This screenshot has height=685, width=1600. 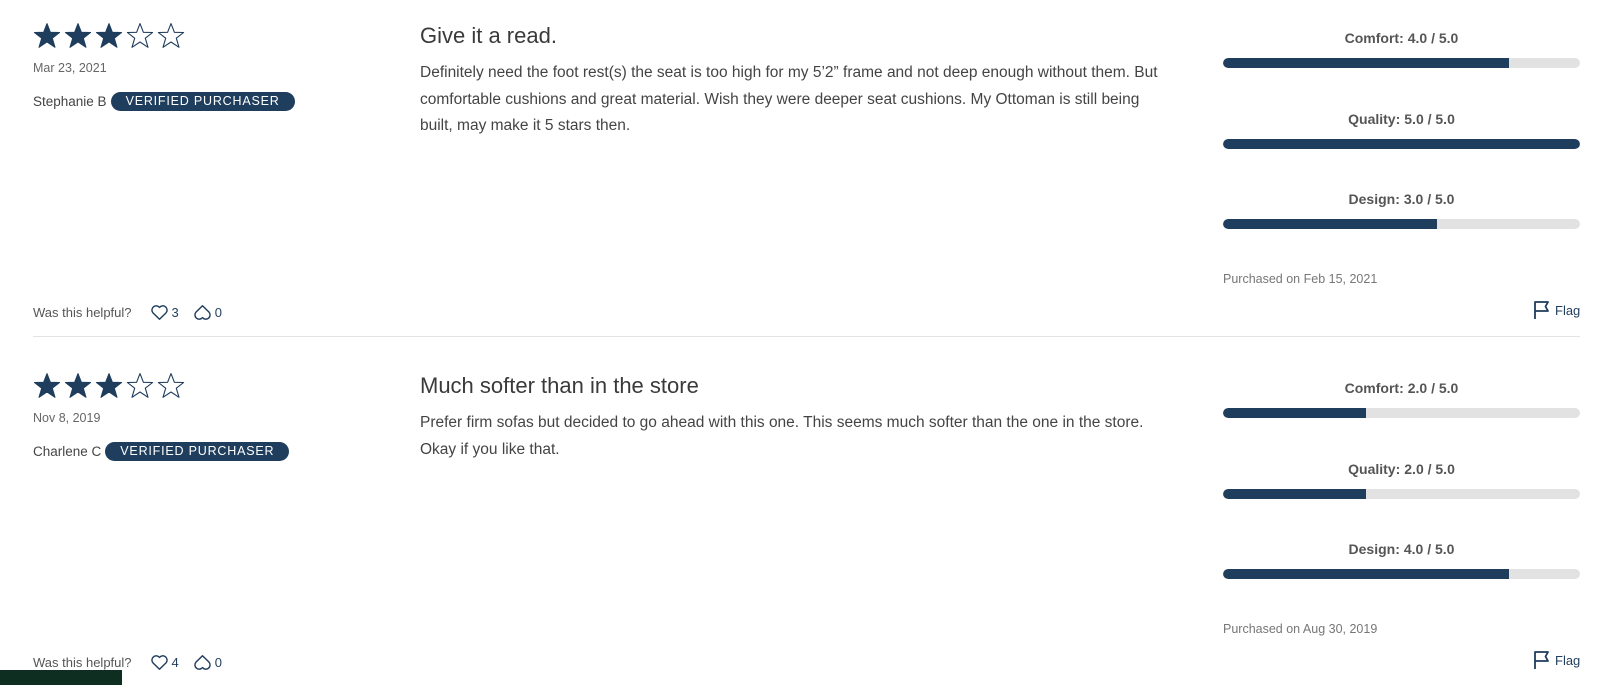 I want to click on reviewer-info: Charlene C VERIFIED PURCHASER, so click(x=161, y=451).